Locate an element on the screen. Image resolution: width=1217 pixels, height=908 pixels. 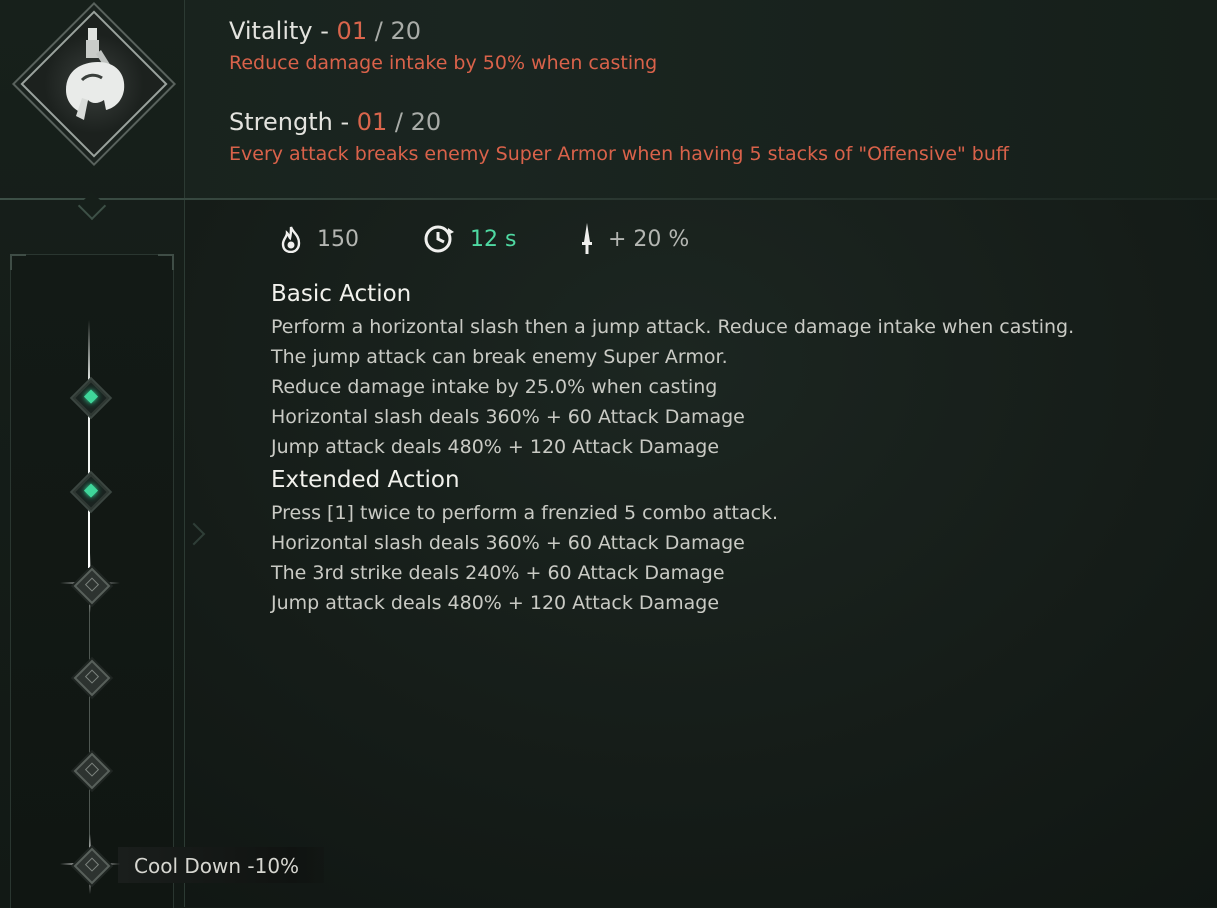
strength-current: 01 is located at coordinates (372, 122).